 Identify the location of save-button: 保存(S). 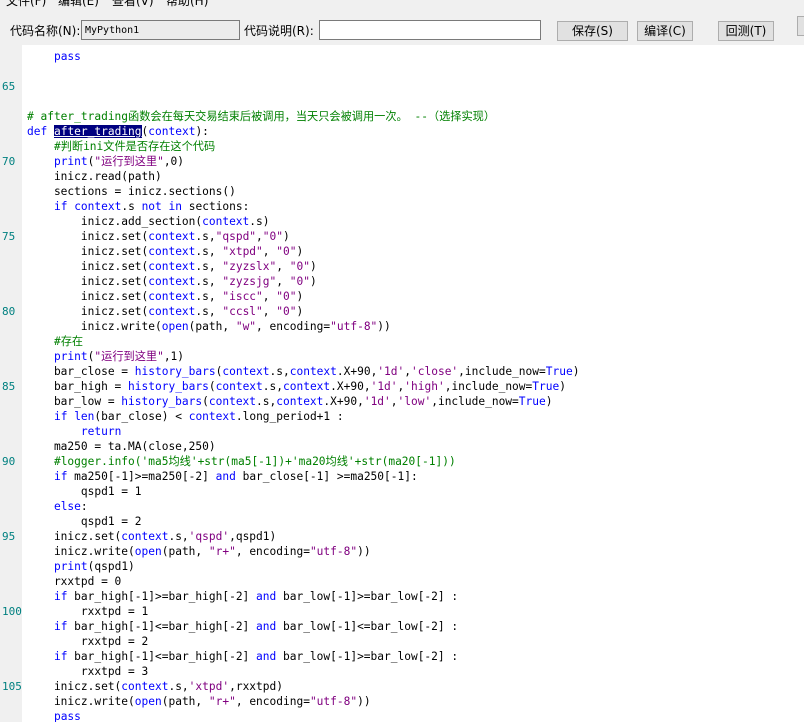
(592, 31).